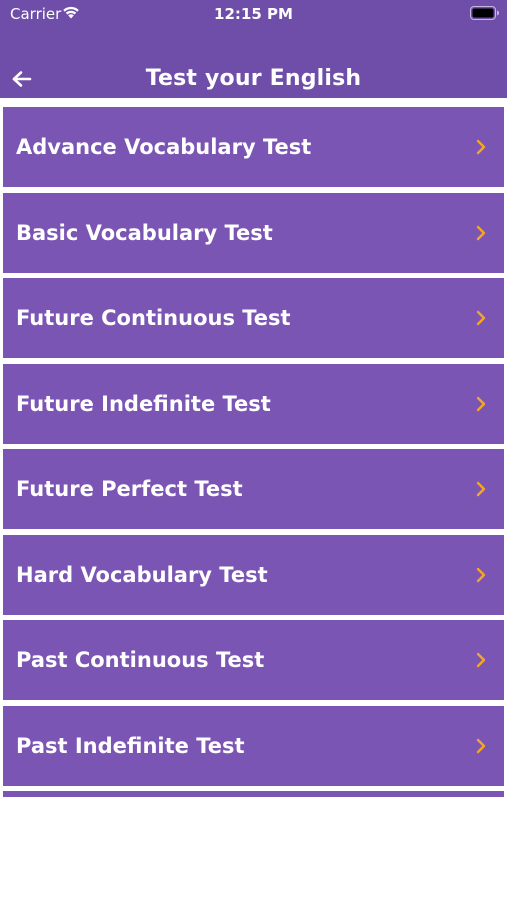 This screenshot has width=507, height=900. I want to click on list-item-past-indefinite-test: Past Indefinite Test, so click(253, 745).